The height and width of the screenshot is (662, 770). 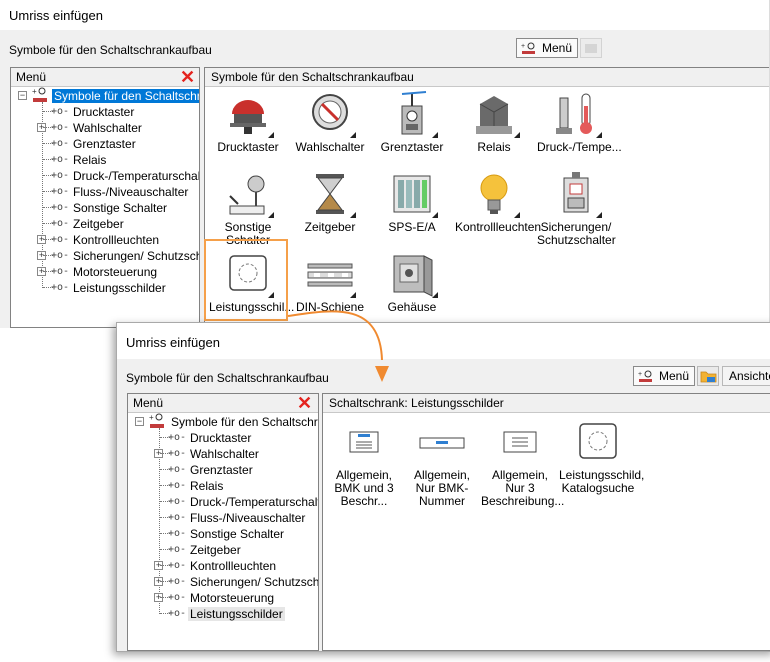 I want to click on gallery-item: Grenztaster, so click(x=412, y=122).